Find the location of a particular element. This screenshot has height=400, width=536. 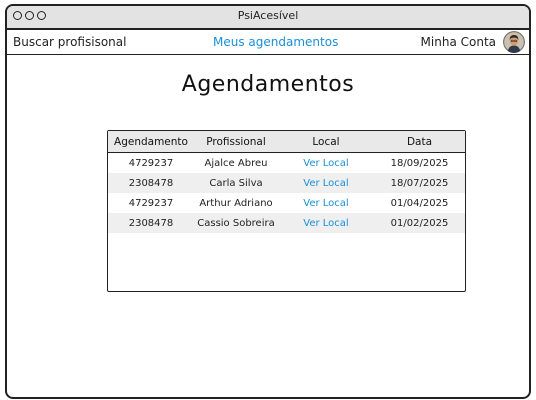

nav-my-account-link: Minha Conta is located at coordinates (458, 42).